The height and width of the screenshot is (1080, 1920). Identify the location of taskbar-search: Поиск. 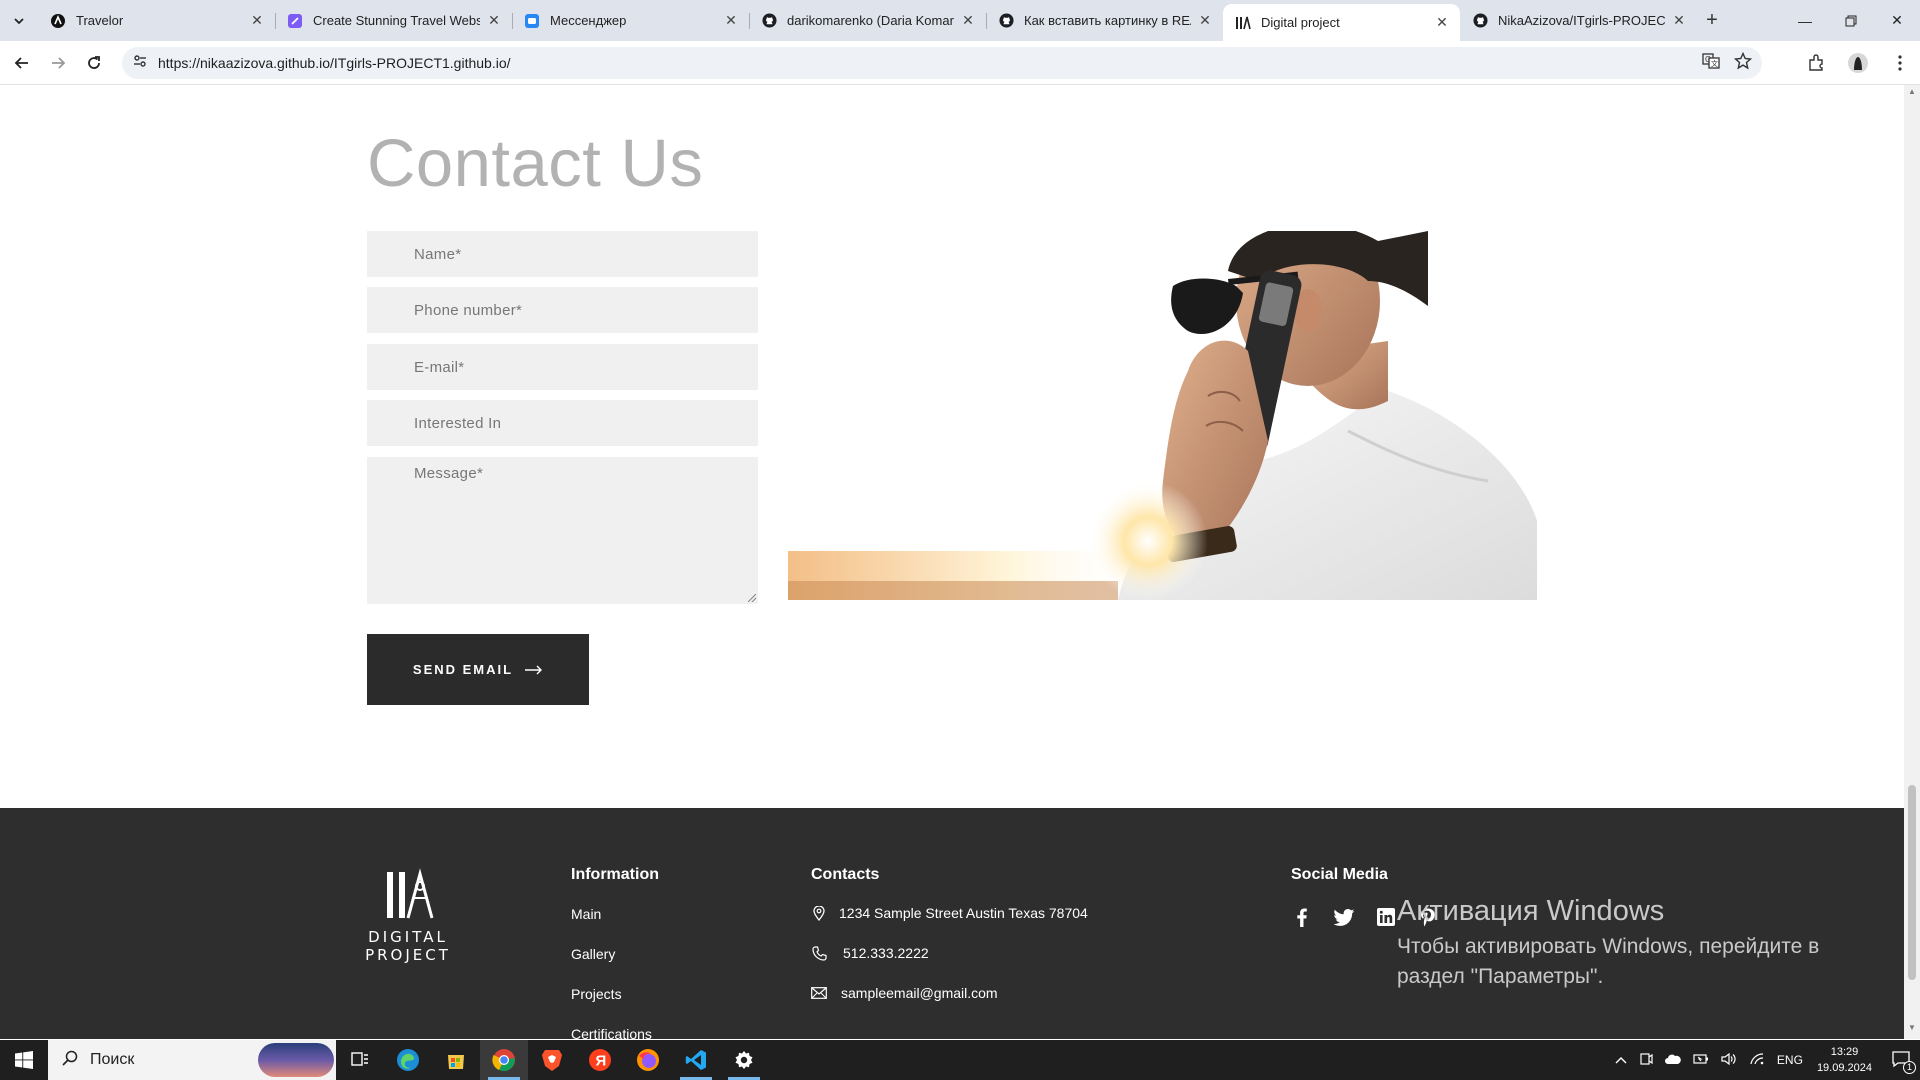
(192, 1060).